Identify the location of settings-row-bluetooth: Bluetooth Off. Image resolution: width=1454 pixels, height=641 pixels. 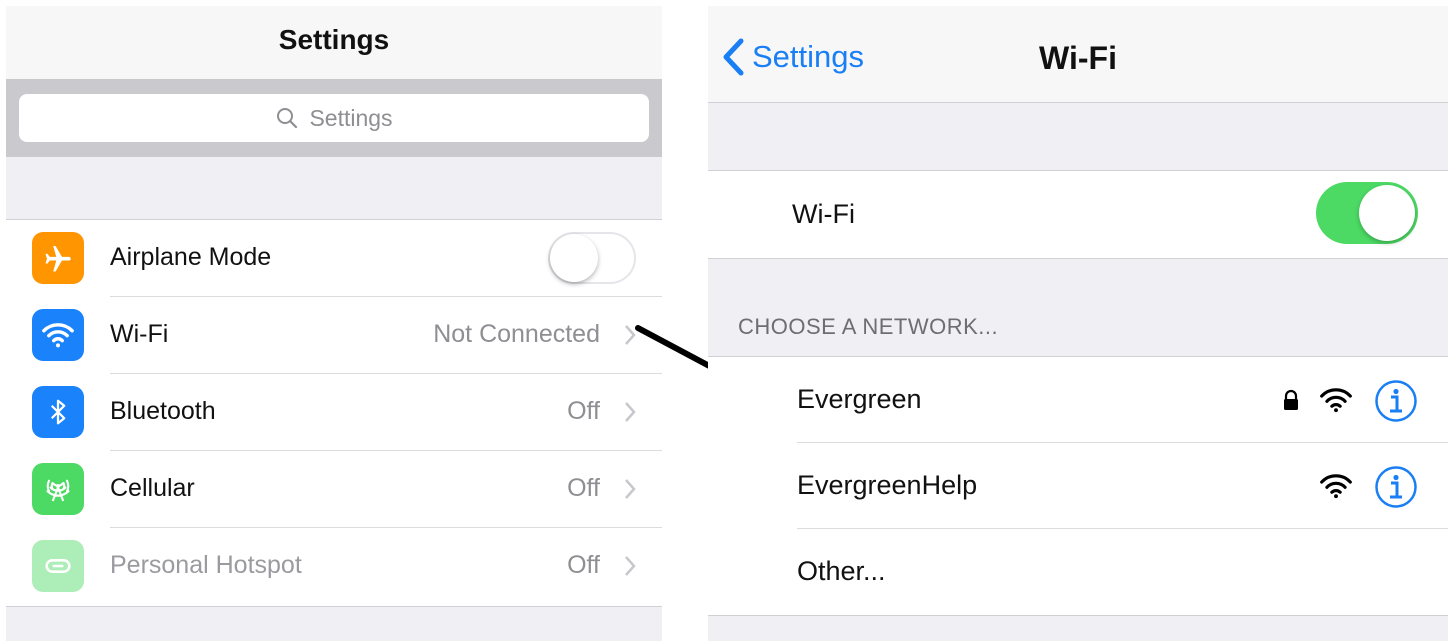
(334, 412).